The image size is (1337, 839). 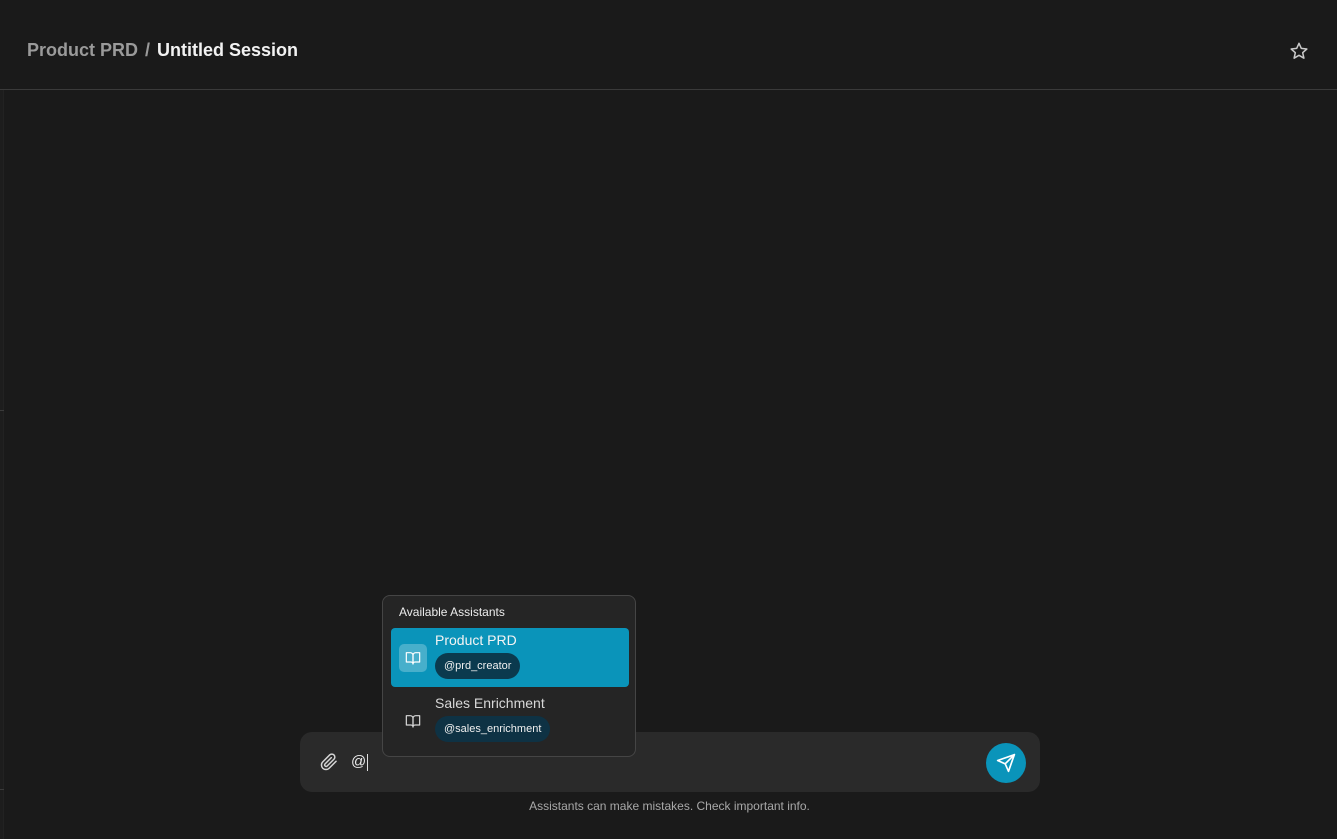 I want to click on breadcrumb: Product PRD / Untitled Session, so click(x=162, y=50).